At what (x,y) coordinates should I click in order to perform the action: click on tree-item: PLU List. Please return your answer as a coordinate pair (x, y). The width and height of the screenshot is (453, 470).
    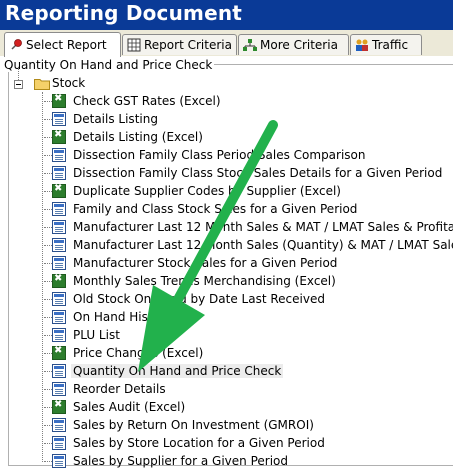
    Looking at the image, I should click on (83, 335).